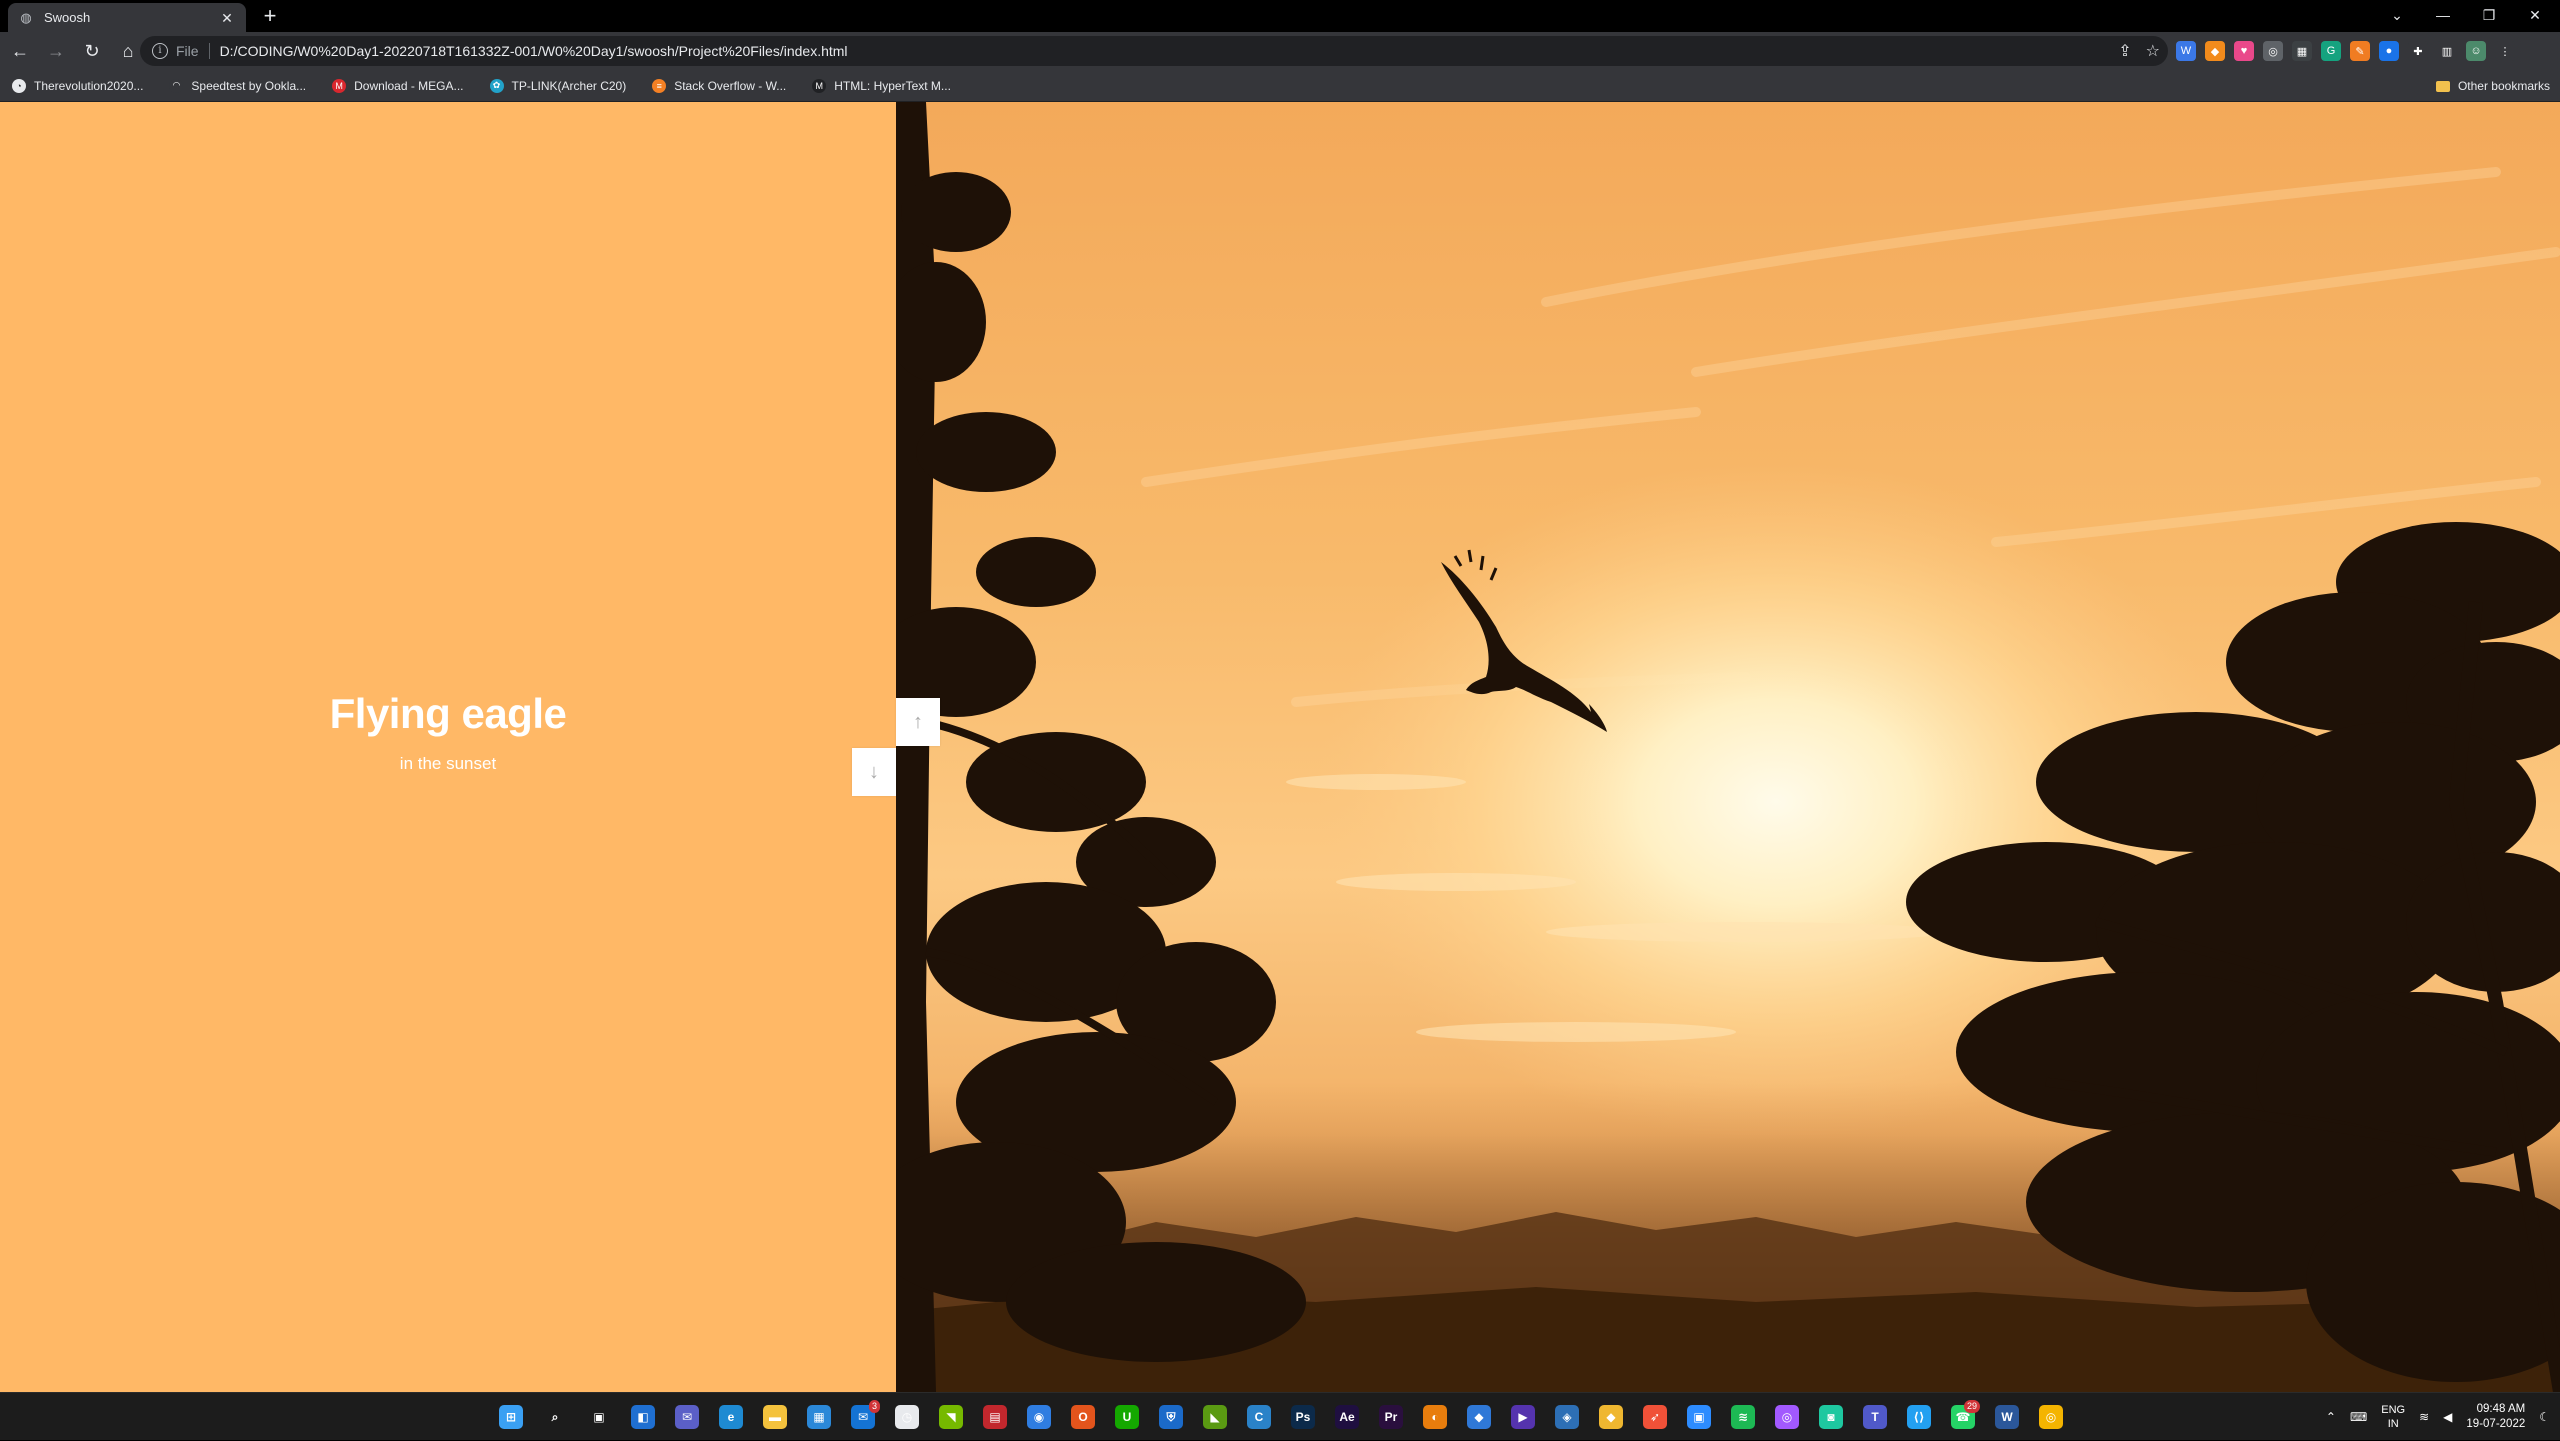 Image resolution: width=2560 pixels, height=1441 pixels. I want to click on teams-icon: T, so click(1875, 1417).